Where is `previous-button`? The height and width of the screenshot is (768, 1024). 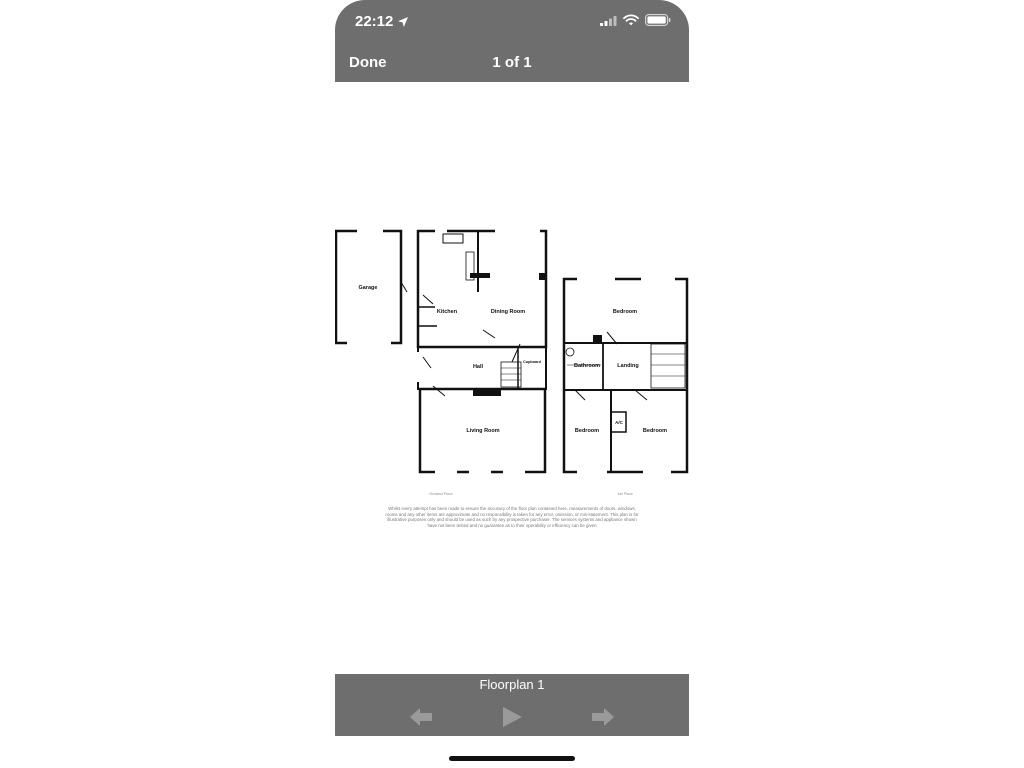
previous-button is located at coordinates (421, 717).